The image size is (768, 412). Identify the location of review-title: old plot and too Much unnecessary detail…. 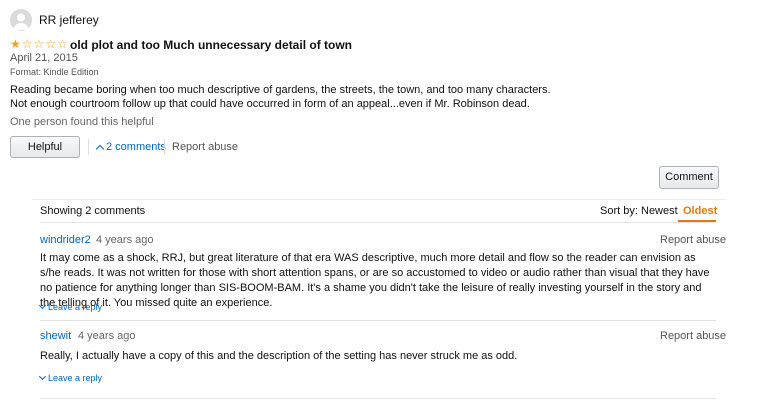
(211, 45).